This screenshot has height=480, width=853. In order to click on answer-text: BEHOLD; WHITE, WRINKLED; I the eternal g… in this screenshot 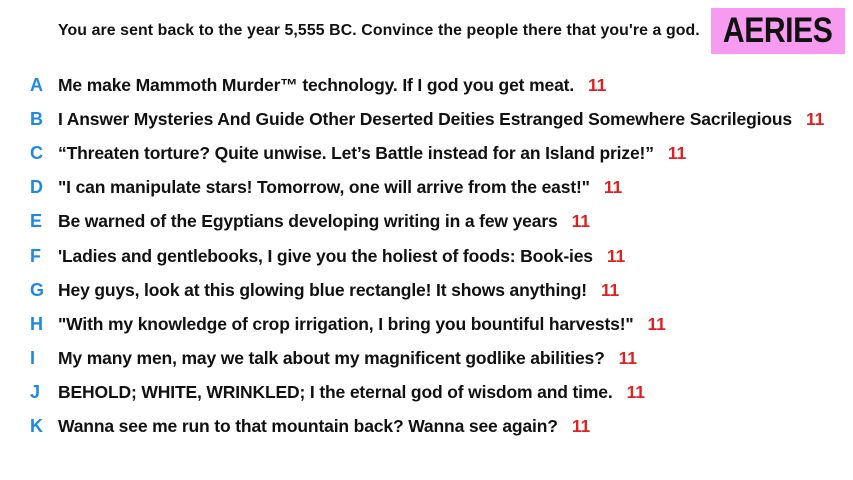, I will do `click(335, 392)`.